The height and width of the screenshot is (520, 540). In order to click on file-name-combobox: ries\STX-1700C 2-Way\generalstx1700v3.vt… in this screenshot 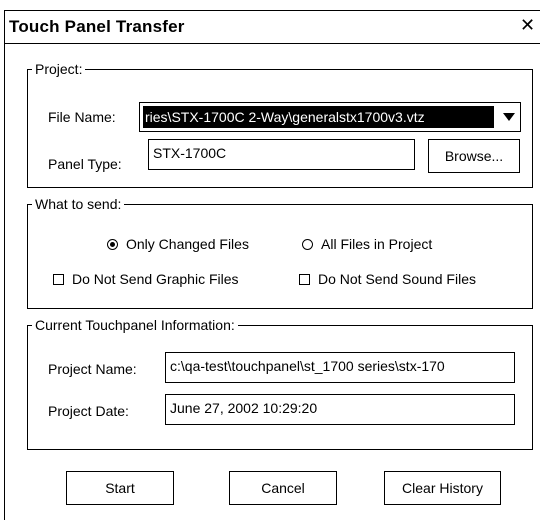, I will do `click(330, 117)`.